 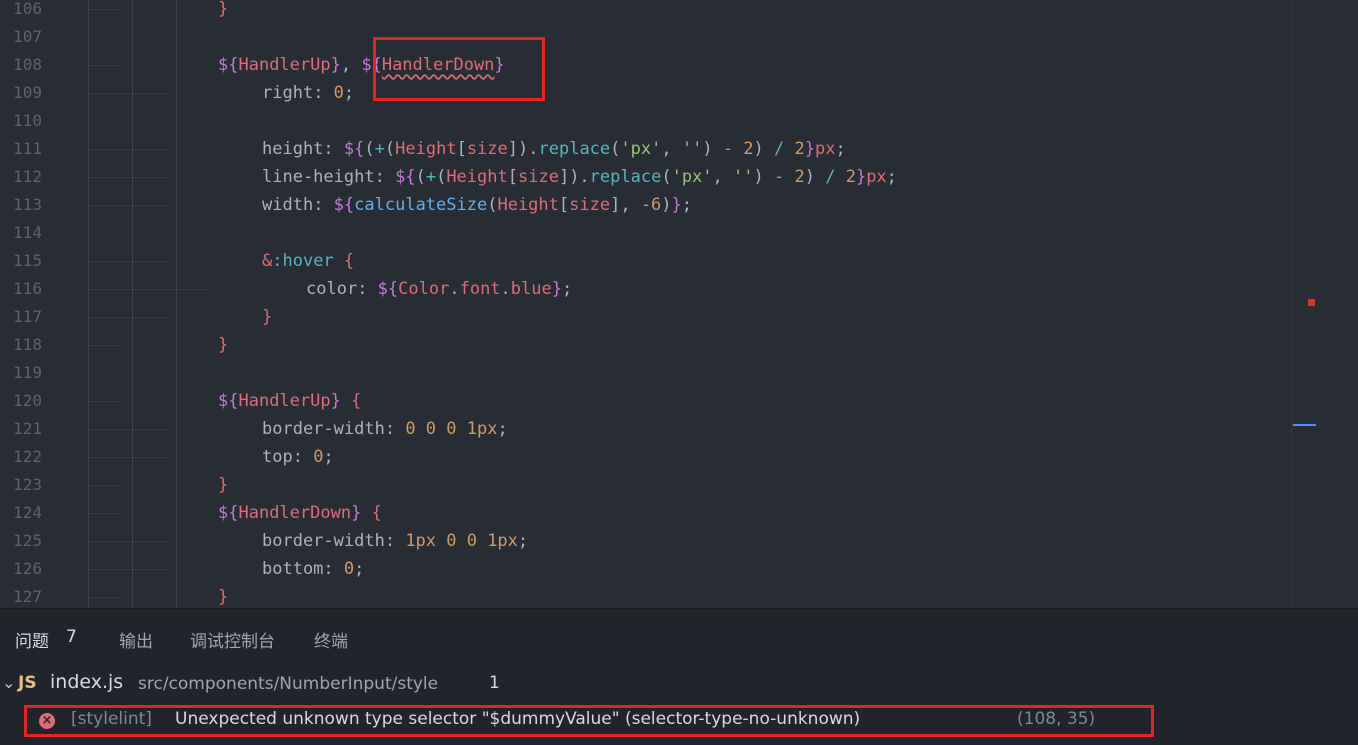 I want to click on code-text: ${HandlerDown} {, so click(x=300, y=513).